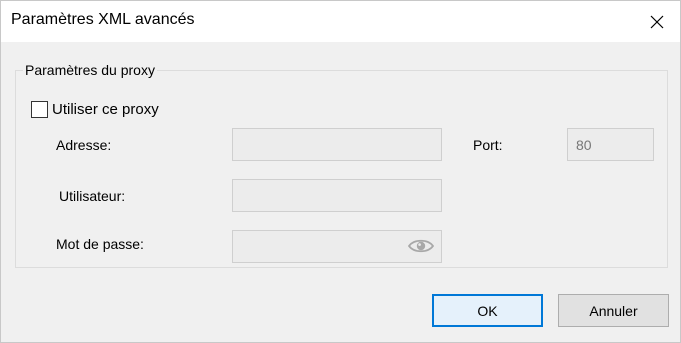 The image size is (681, 343). I want to click on close-button, so click(657, 21).